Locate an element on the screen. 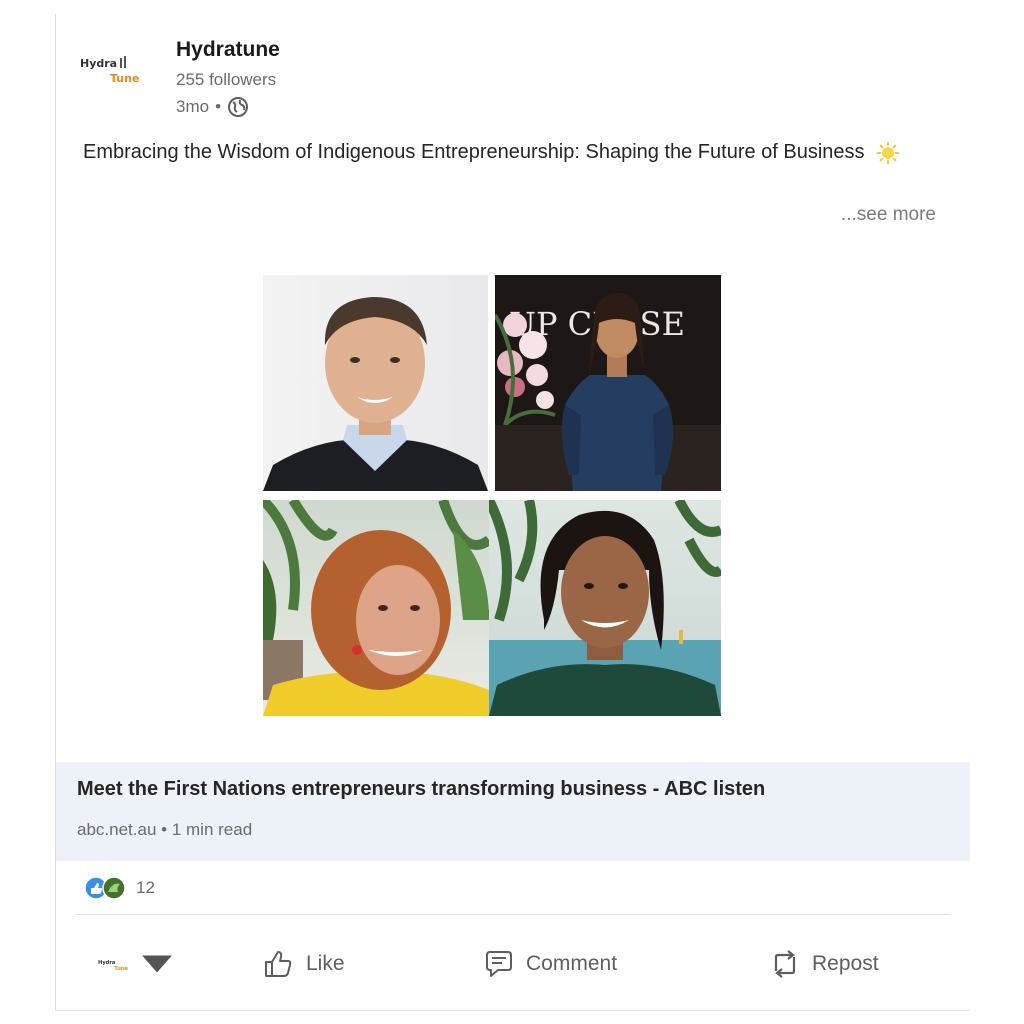  reactions-summary: 12 is located at coordinates (119, 888).